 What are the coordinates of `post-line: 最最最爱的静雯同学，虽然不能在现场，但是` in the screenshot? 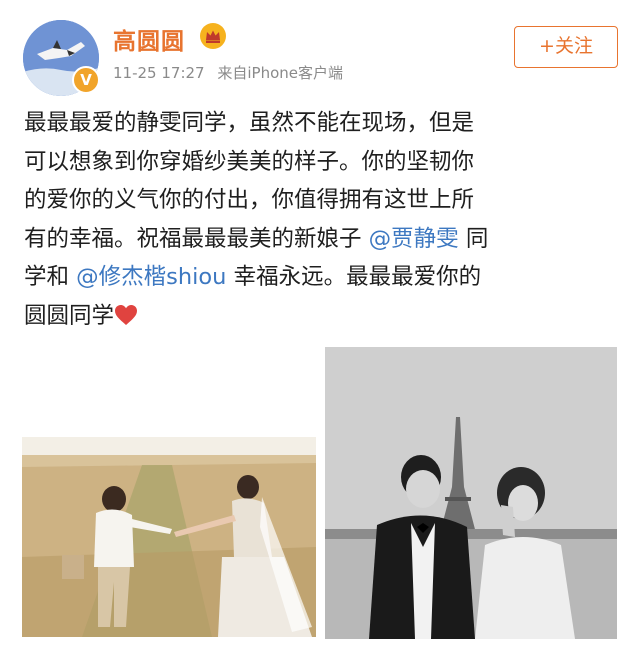 It's located at (249, 123).